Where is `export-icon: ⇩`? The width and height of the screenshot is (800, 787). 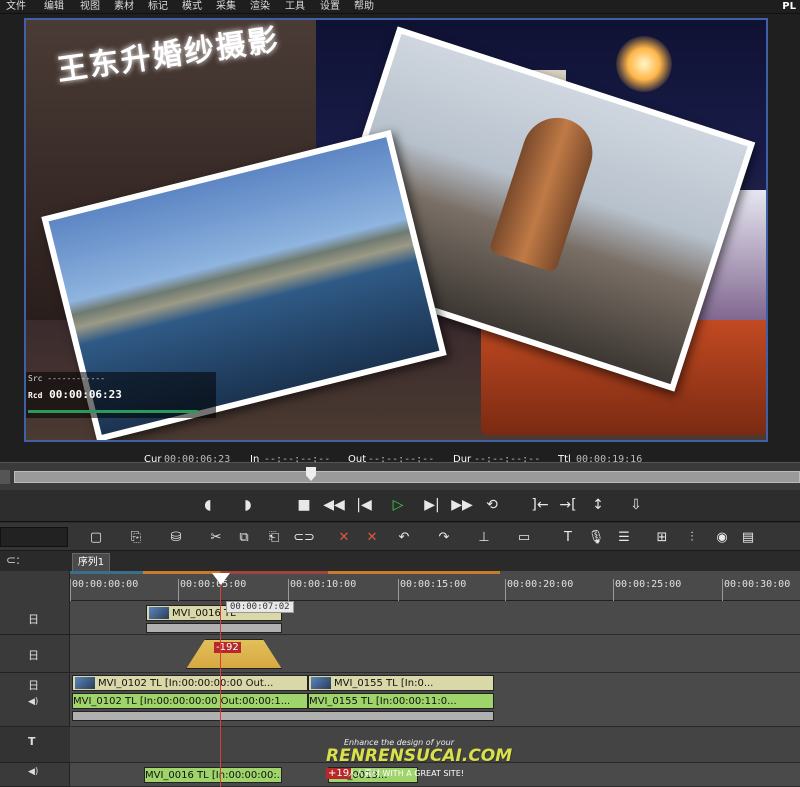
export-icon: ⇩ is located at coordinates (636, 505).